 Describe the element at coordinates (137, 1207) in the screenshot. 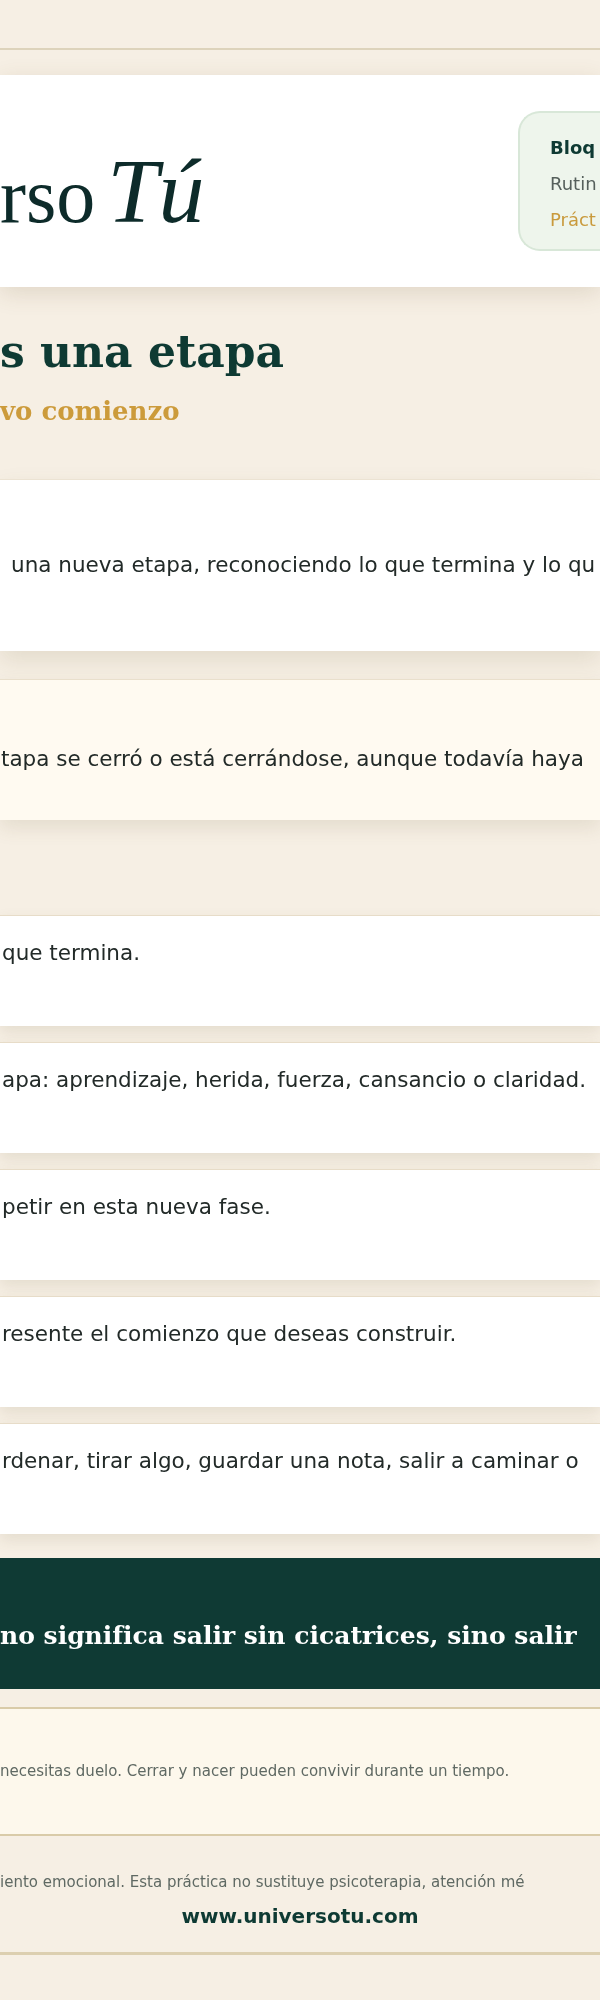

I see `step-text: petir en esta nueva fase.` at that location.